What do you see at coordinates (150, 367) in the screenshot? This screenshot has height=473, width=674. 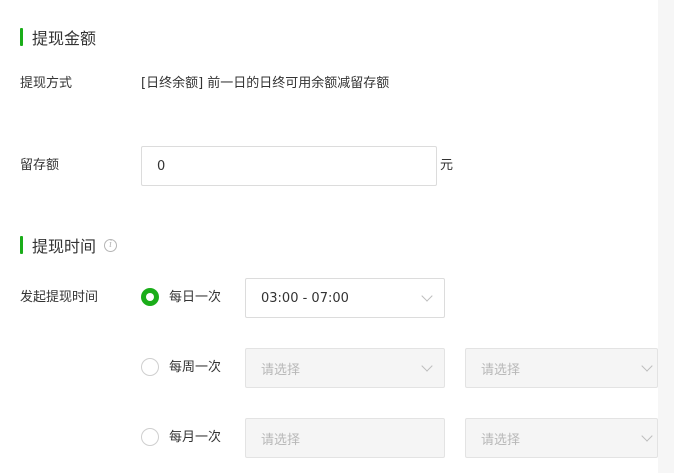 I see `radio-weekly` at bounding box center [150, 367].